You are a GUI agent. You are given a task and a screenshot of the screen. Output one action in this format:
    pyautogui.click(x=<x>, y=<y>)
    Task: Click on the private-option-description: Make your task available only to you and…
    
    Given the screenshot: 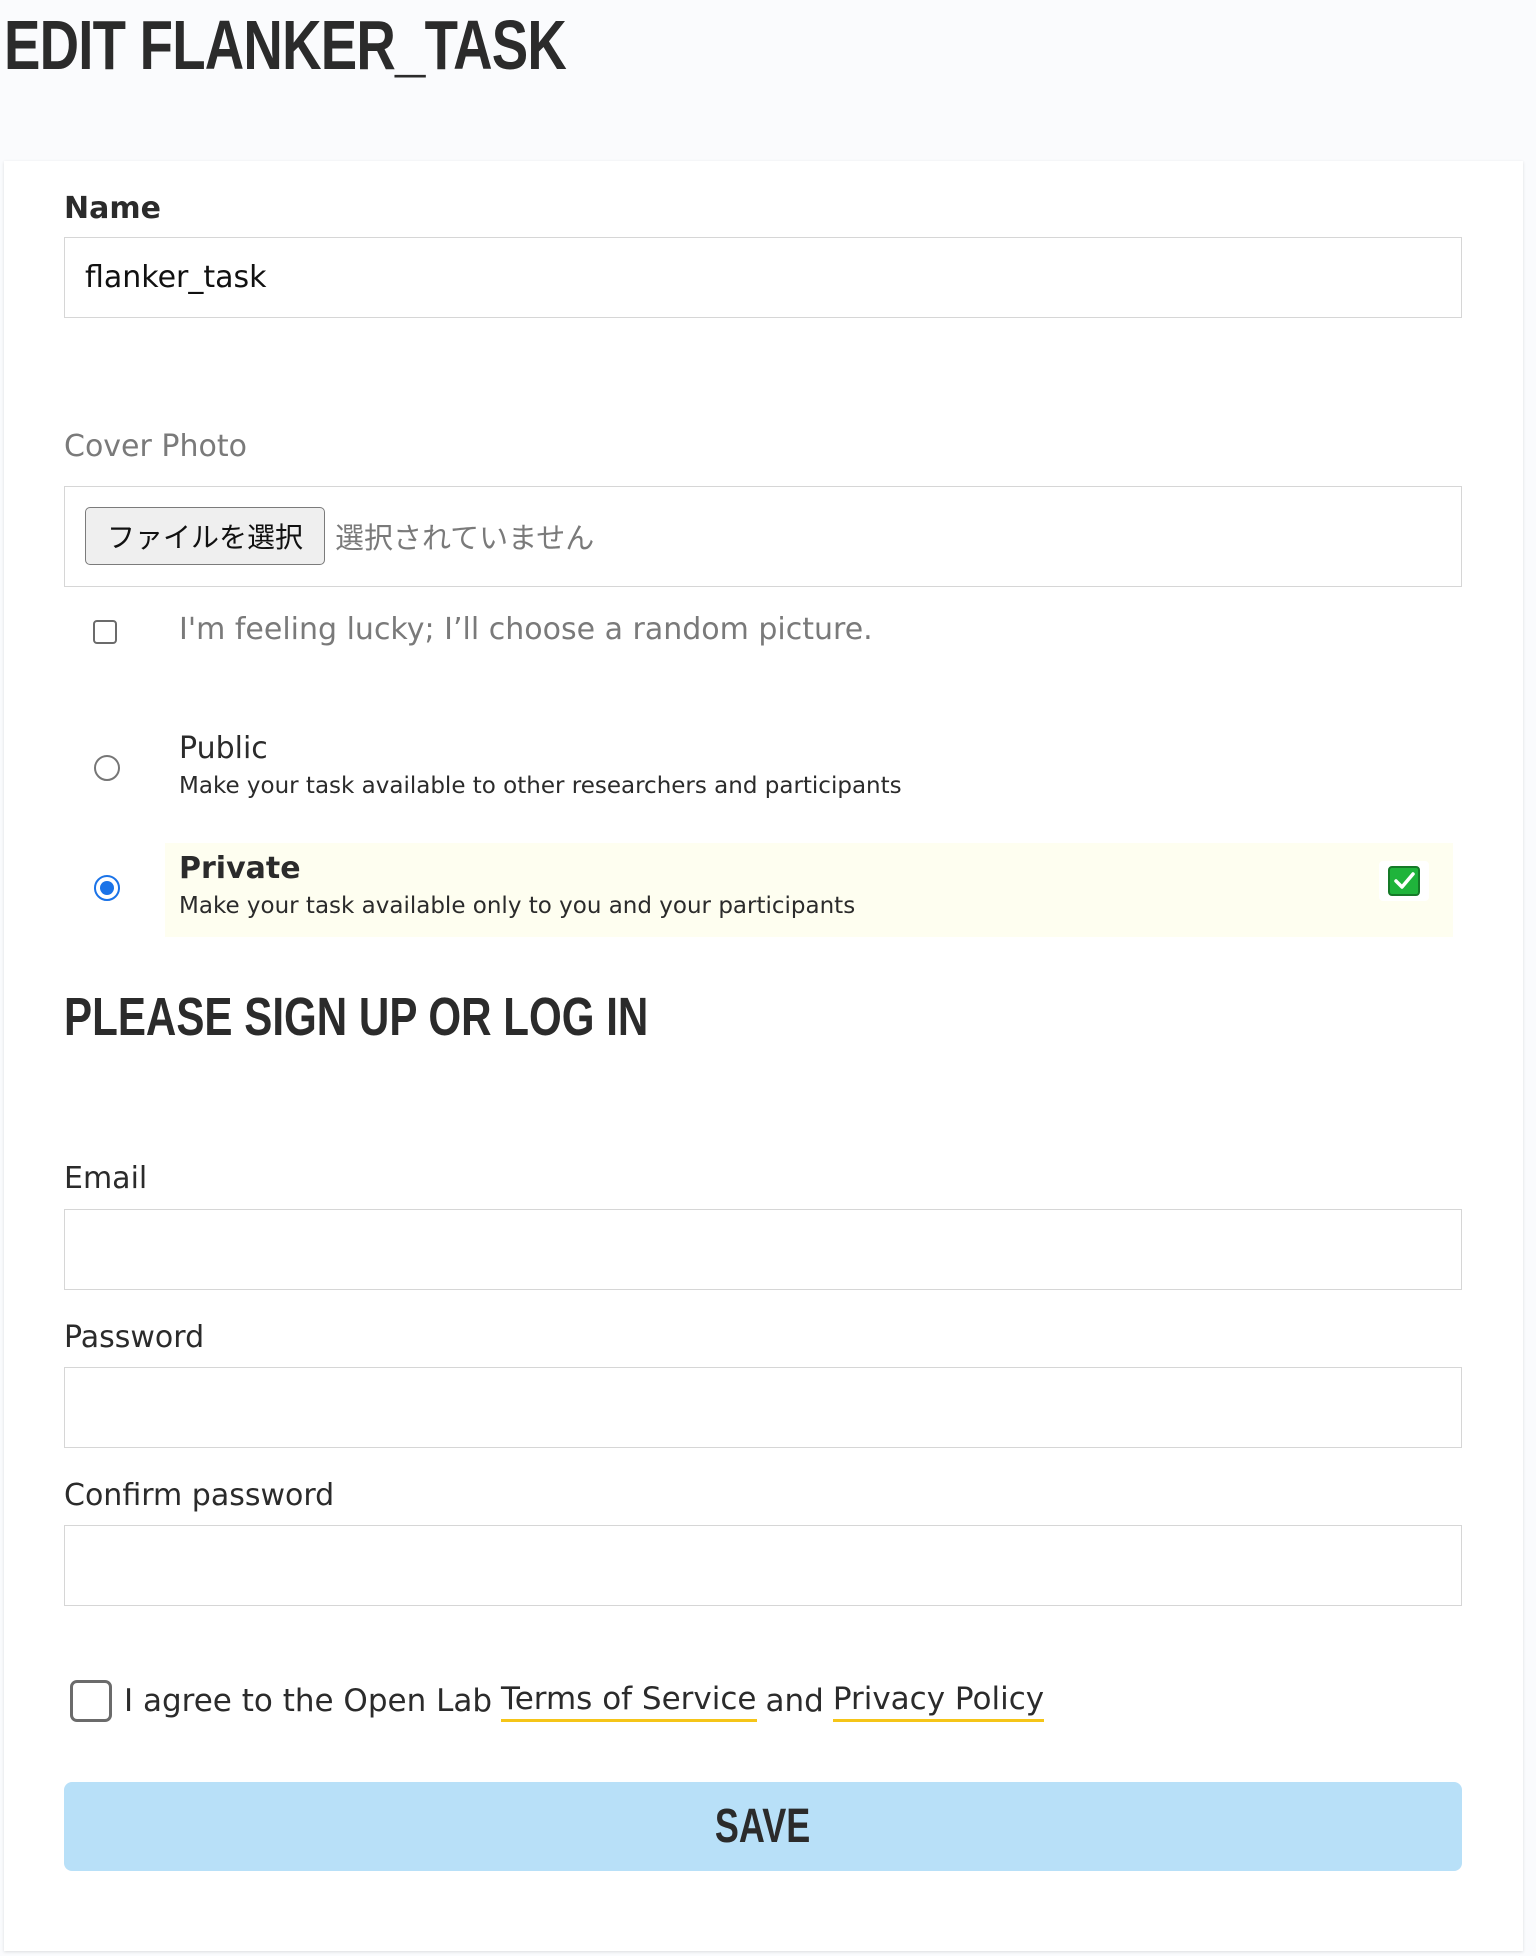 What is the action you would take?
    pyautogui.click(x=517, y=906)
    